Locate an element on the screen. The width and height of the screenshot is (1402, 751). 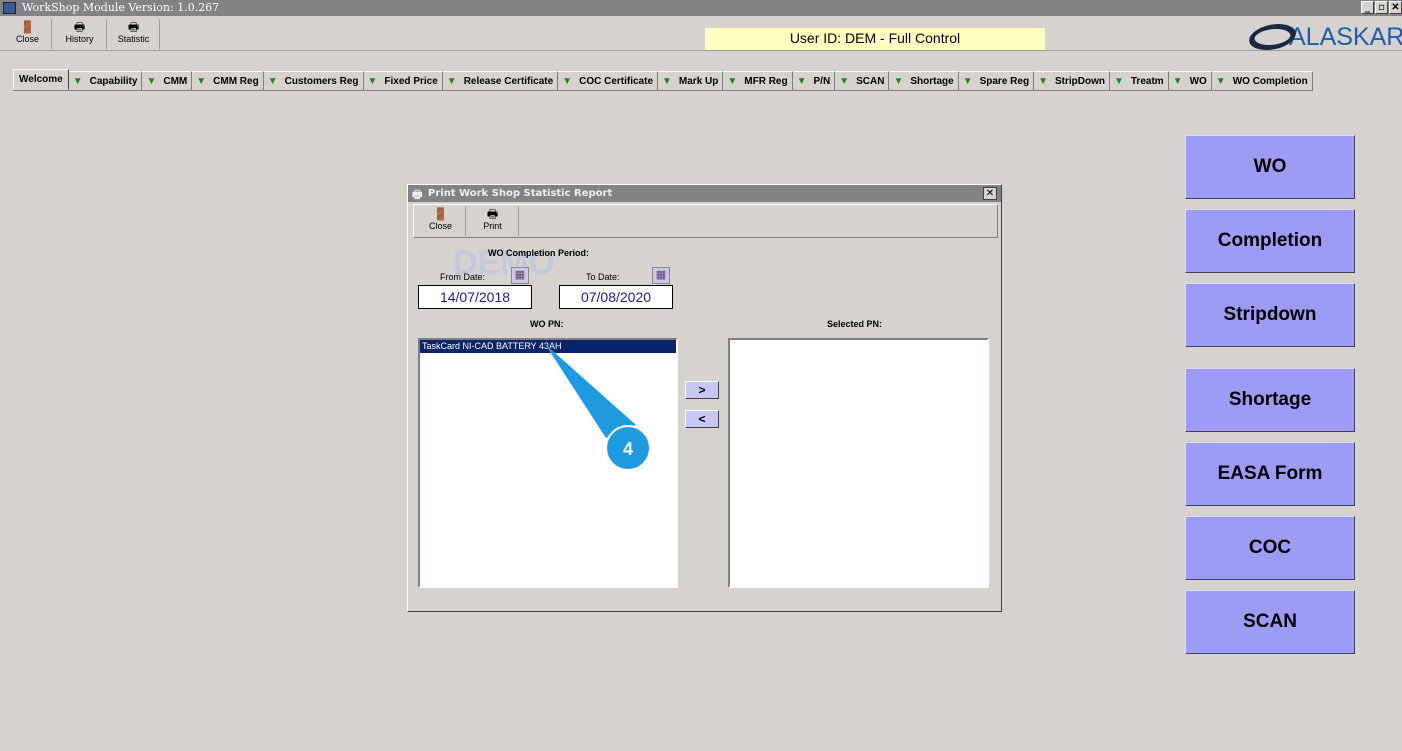
side-button-wo: WO is located at coordinates (1270, 167).